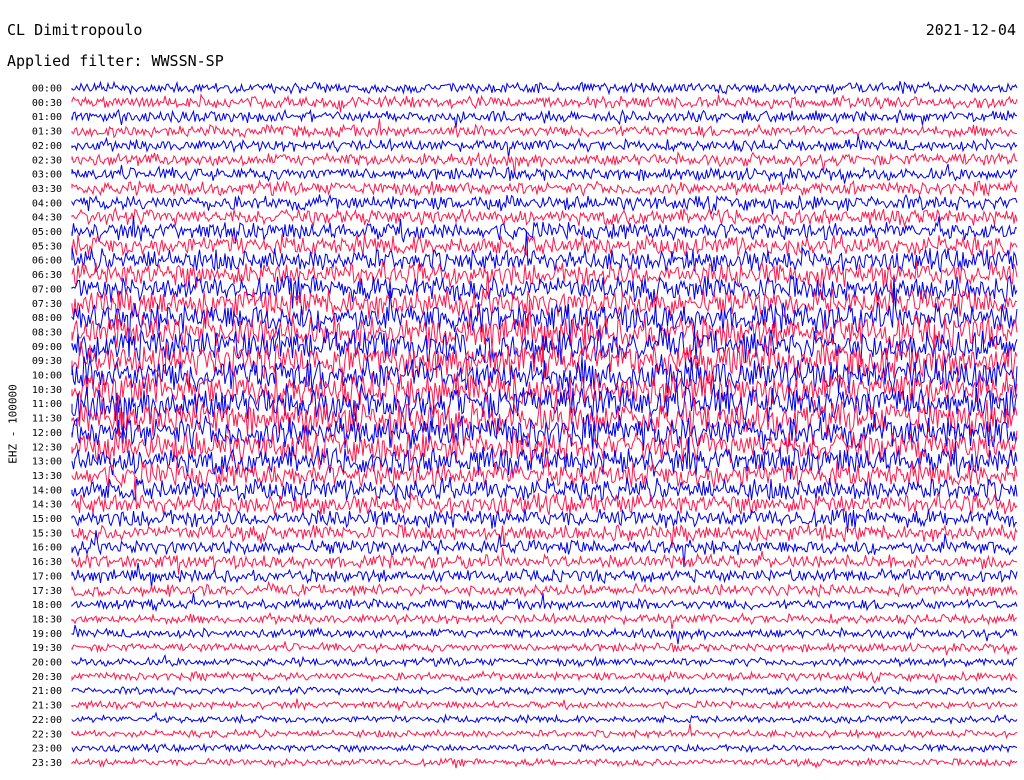 This screenshot has height=780, width=1024. What do you see at coordinates (47, 619) in the screenshot?
I see `row-time-label: 18:30` at bounding box center [47, 619].